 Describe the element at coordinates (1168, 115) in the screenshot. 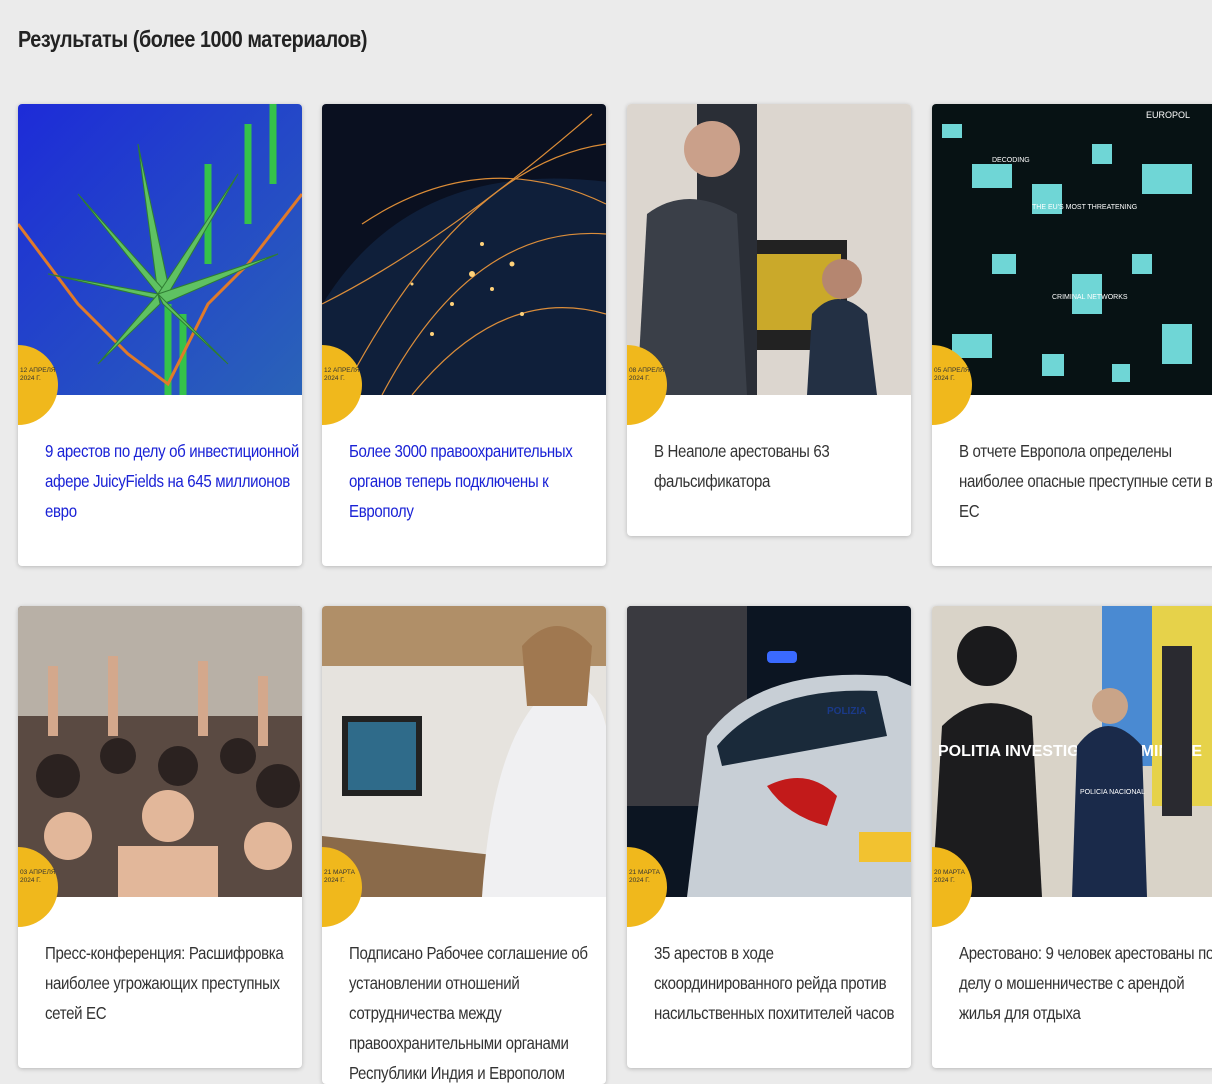

I see `svg-text: EUROPOL` at that location.